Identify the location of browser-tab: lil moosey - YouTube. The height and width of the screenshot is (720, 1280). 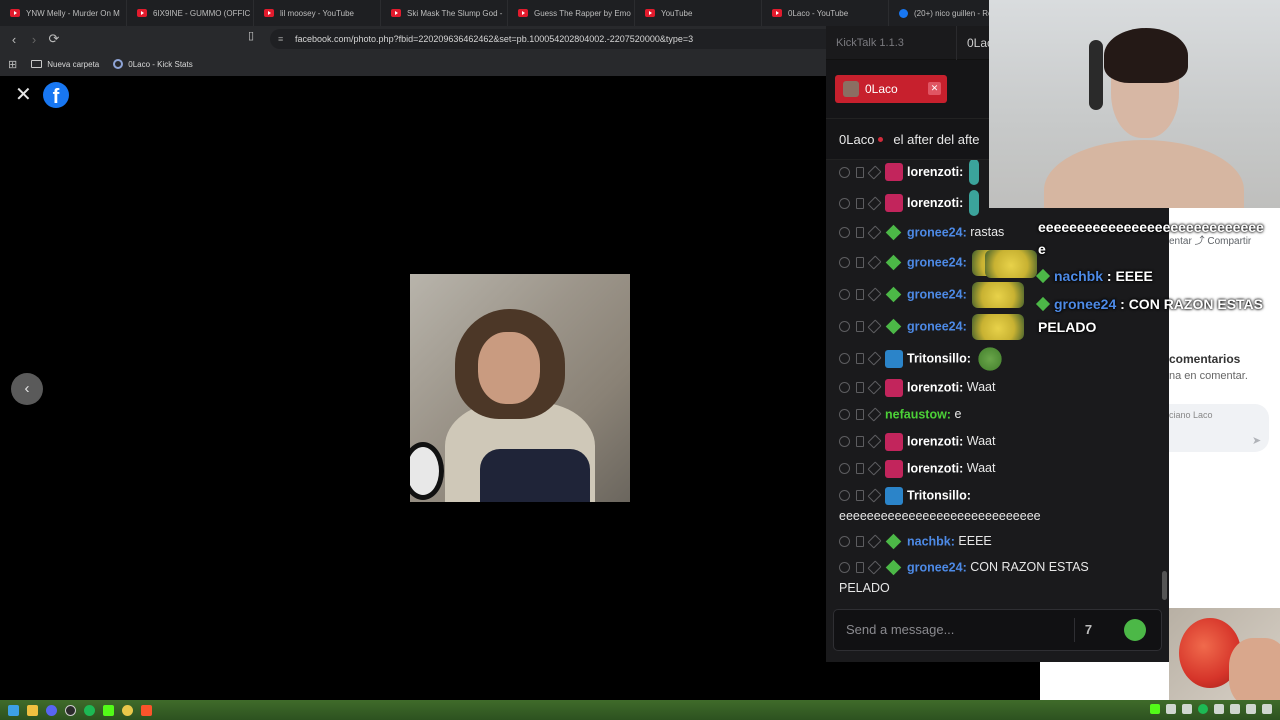
(317, 13).